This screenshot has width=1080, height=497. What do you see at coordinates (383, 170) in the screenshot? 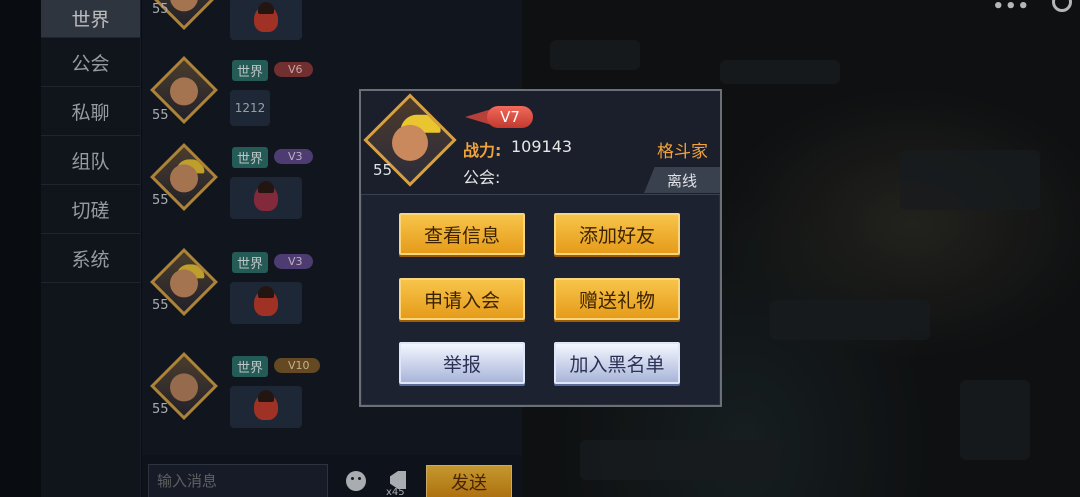
I see `player-level: 55` at bounding box center [383, 170].